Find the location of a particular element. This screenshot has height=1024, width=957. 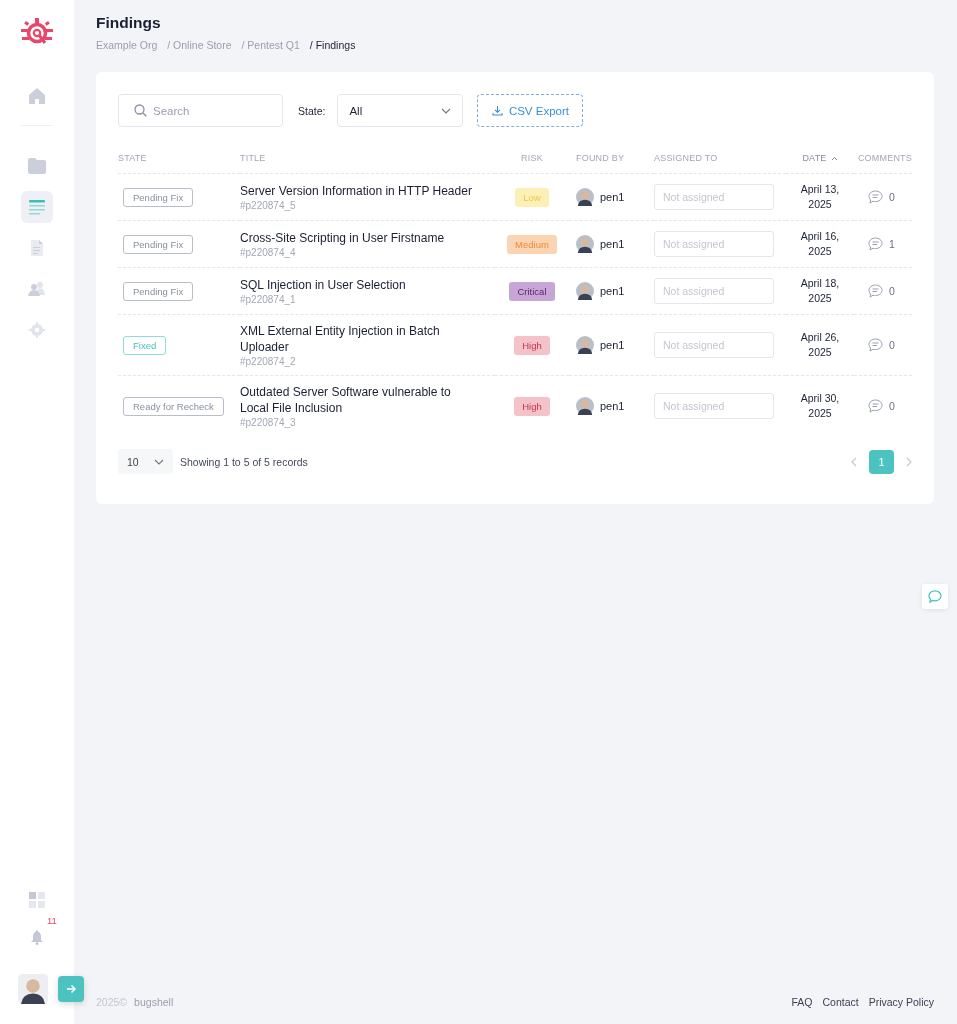

column-header: STATE is located at coordinates (132, 158).